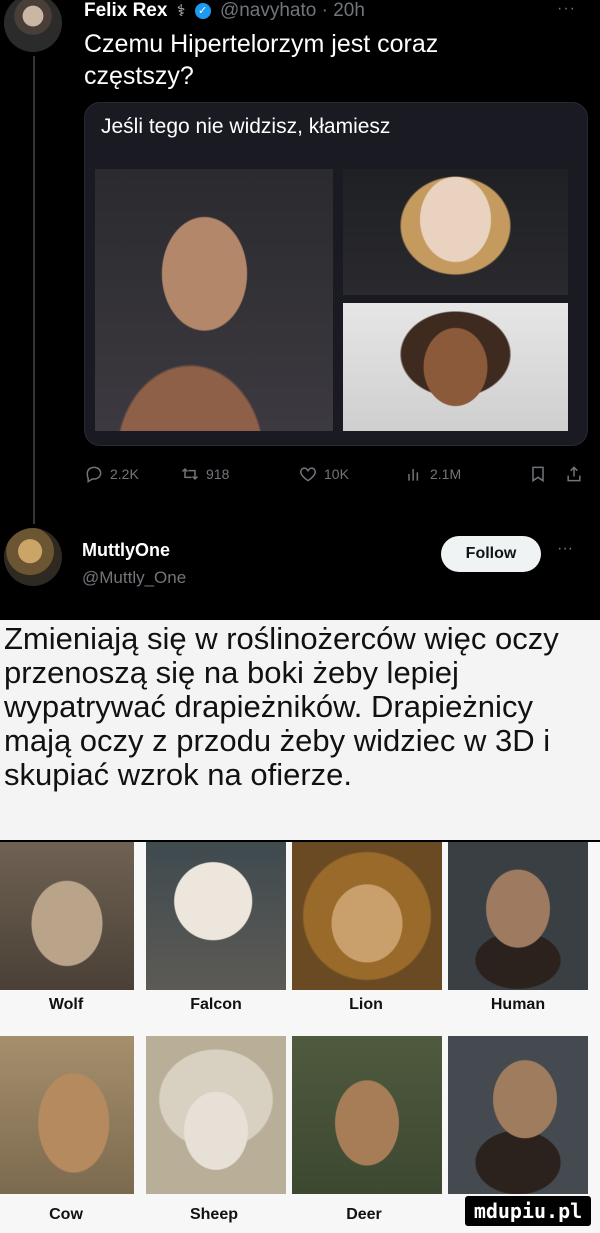 The width and height of the screenshot is (600, 1233). What do you see at coordinates (34, 290) in the screenshot?
I see `thread-line` at bounding box center [34, 290].